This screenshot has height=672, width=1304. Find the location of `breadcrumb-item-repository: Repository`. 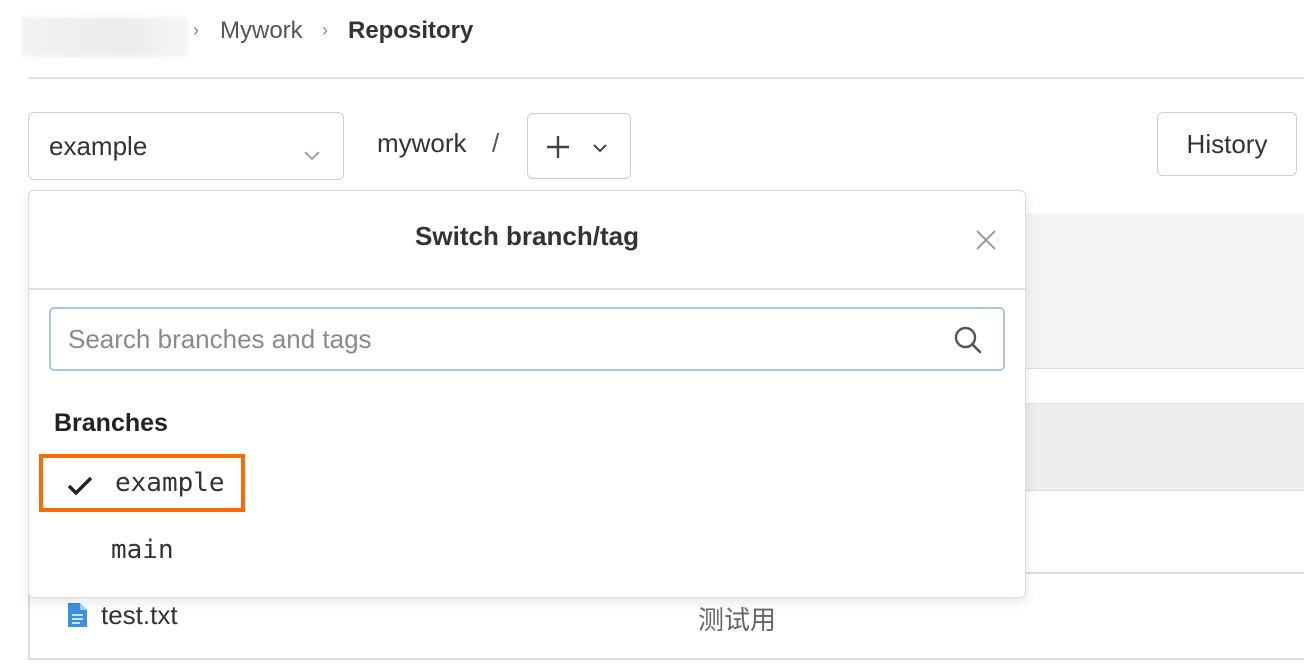

breadcrumb-item-repository: Repository is located at coordinates (411, 30).